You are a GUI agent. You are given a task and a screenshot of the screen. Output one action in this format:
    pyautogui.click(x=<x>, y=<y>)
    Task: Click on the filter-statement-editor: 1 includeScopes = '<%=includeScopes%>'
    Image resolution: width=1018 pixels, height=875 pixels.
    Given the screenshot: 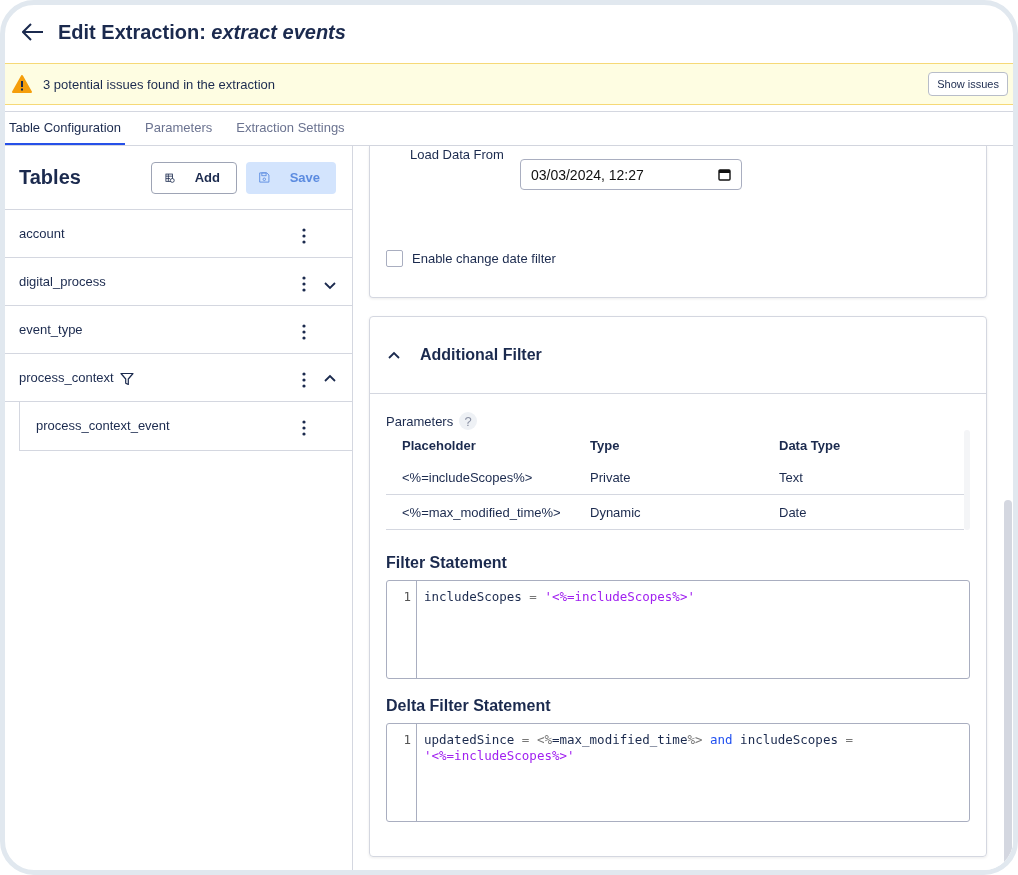 What is the action you would take?
    pyautogui.click(x=678, y=629)
    